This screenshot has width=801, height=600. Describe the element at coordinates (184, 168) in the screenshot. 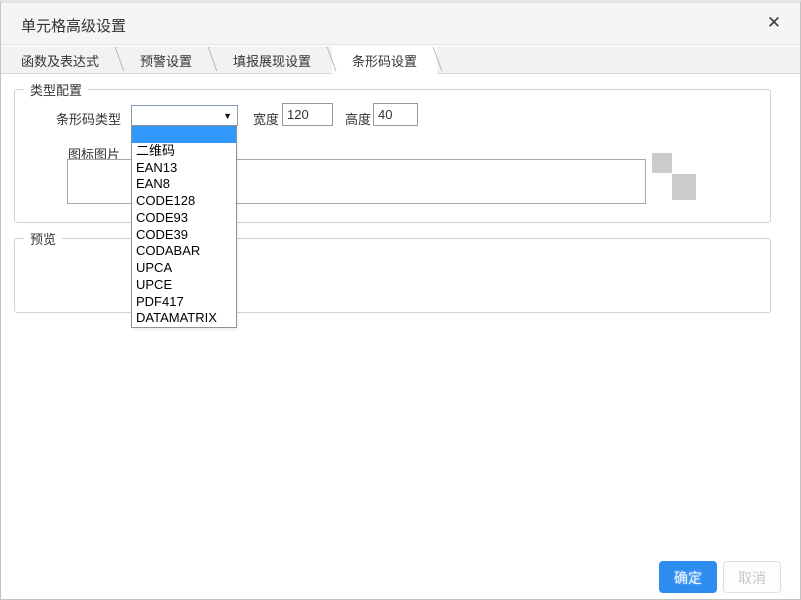

I see `dropdown-option-ean13: EAN13` at that location.